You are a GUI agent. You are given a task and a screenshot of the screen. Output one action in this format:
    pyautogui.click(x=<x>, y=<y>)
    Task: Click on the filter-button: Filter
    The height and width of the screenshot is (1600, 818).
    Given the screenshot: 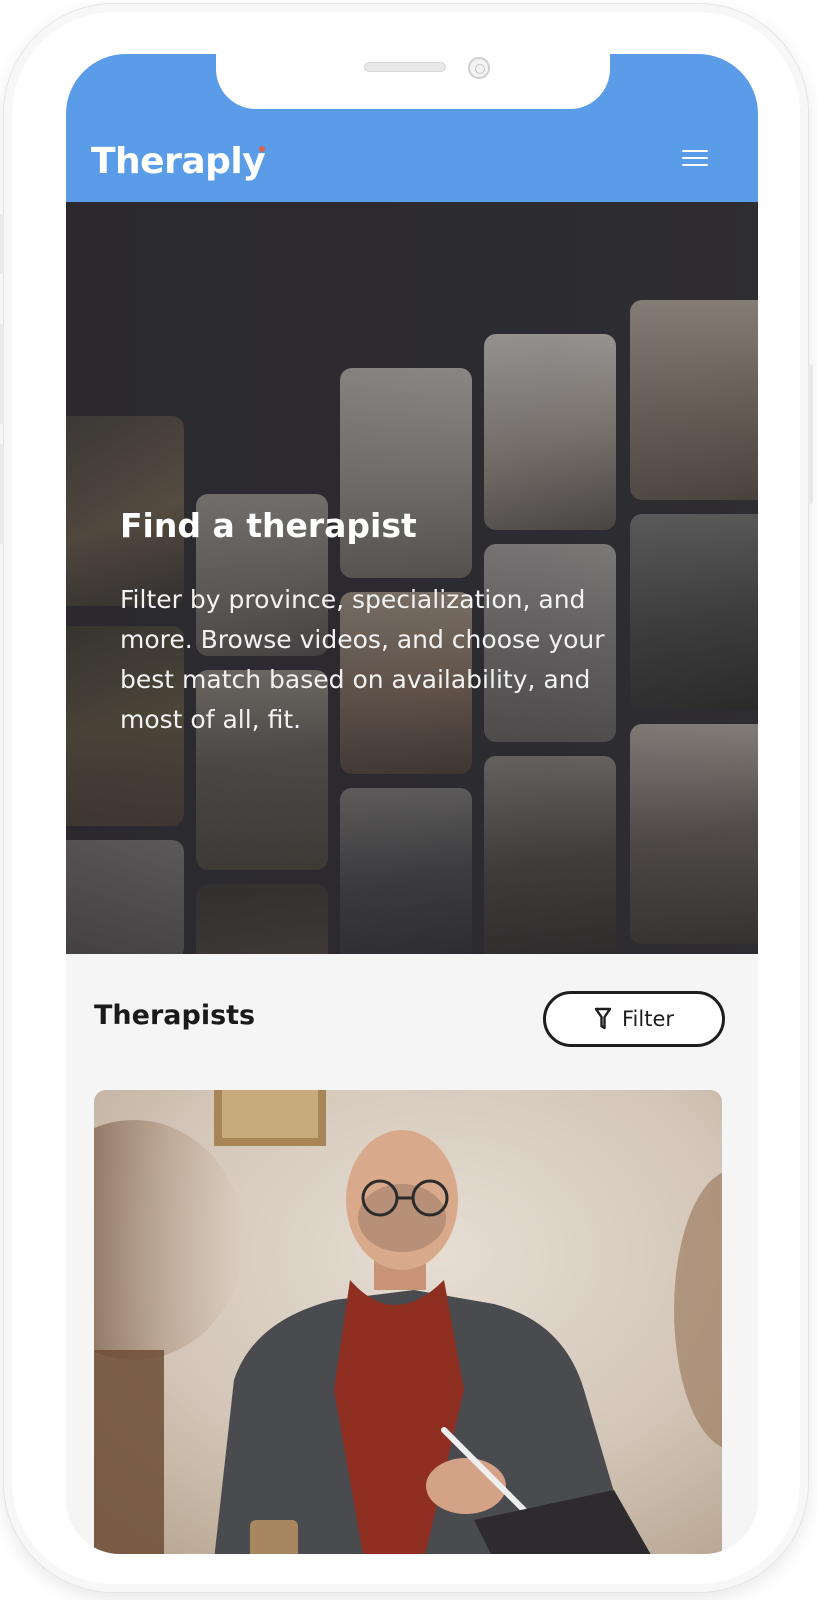 What is the action you would take?
    pyautogui.click(x=634, y=1019)
    